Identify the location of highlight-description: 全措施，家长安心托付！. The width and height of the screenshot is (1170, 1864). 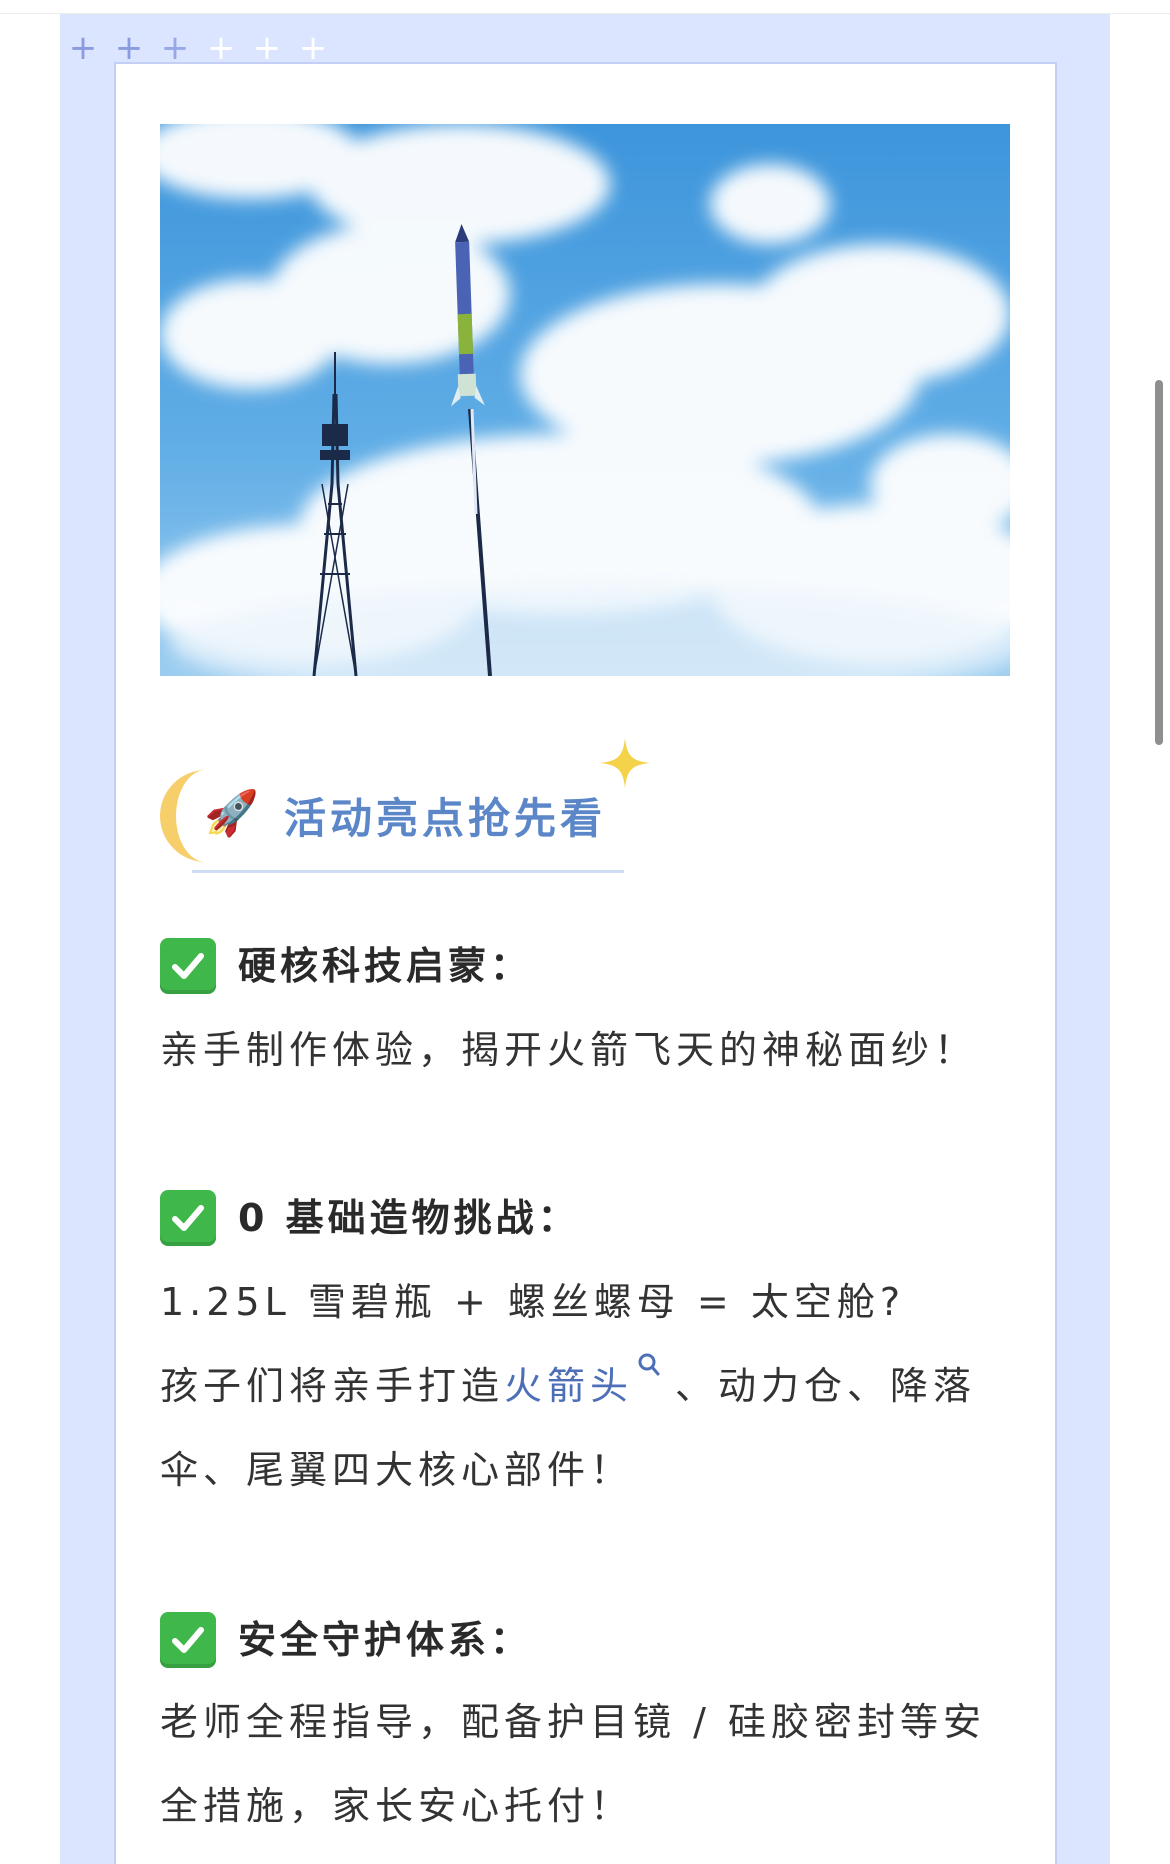
(397, 1806).